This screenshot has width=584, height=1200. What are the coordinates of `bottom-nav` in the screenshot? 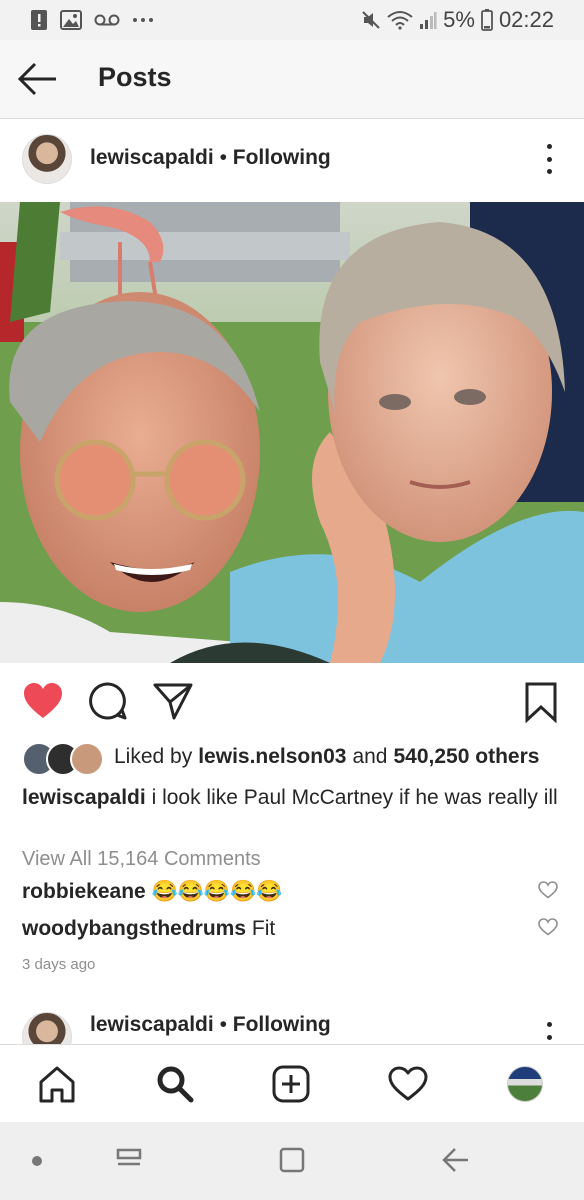 It's located at (292, 1083).